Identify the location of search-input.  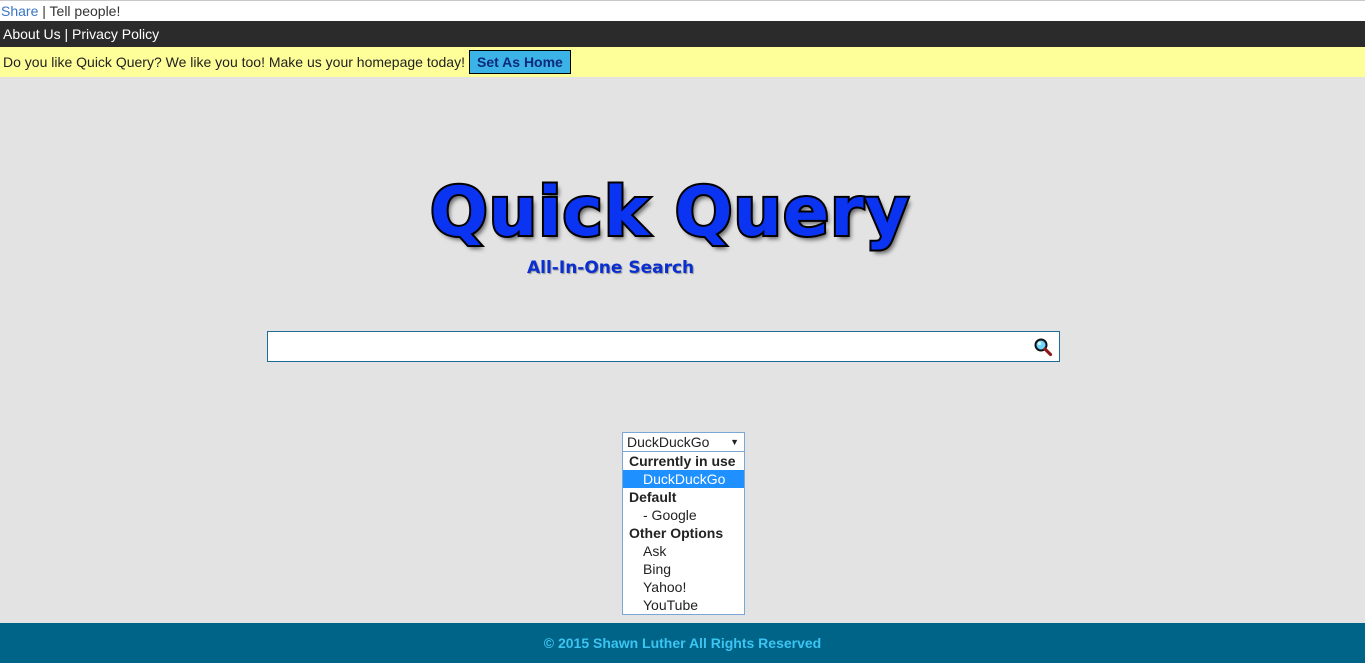
(647, 347).